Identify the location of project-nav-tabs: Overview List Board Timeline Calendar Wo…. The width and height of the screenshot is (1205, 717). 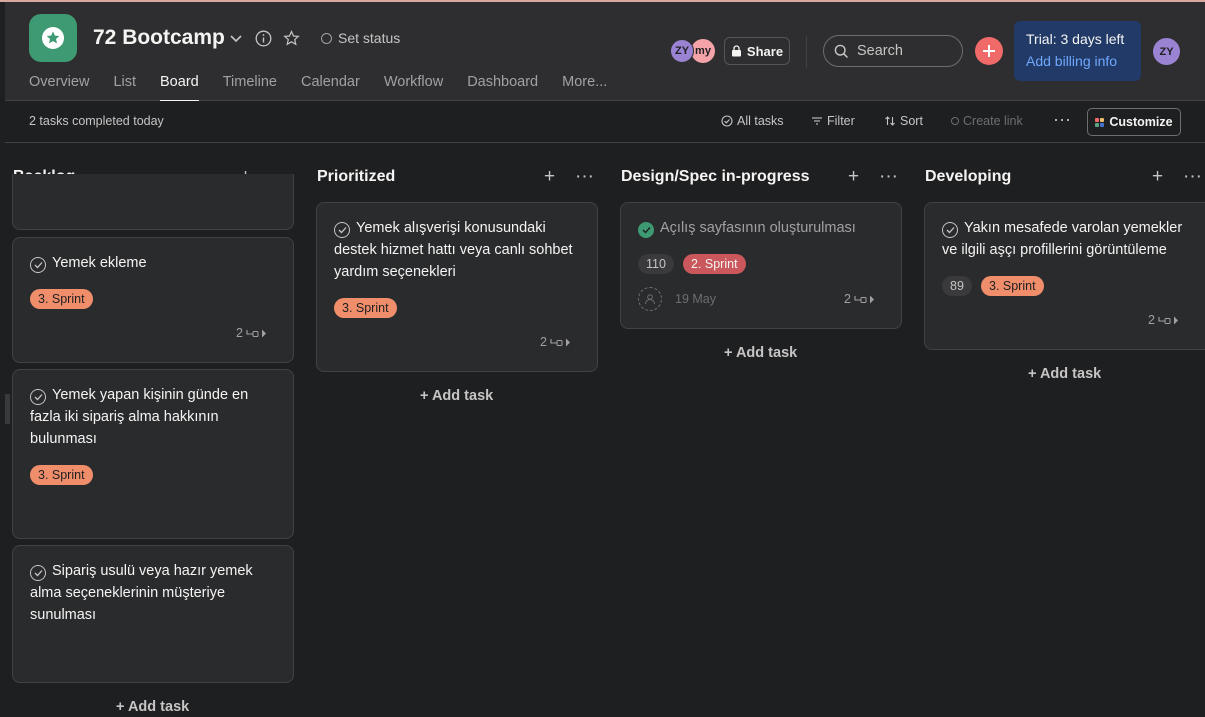
(330, 88).